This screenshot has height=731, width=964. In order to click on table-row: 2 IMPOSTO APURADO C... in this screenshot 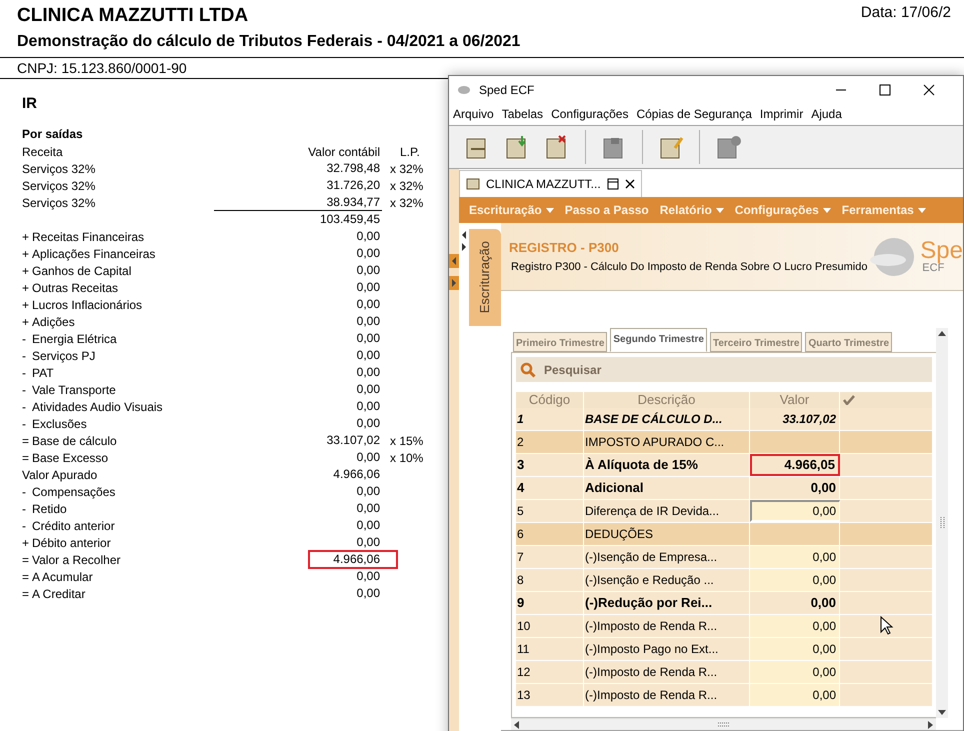, I will do `click(724, 442)`.